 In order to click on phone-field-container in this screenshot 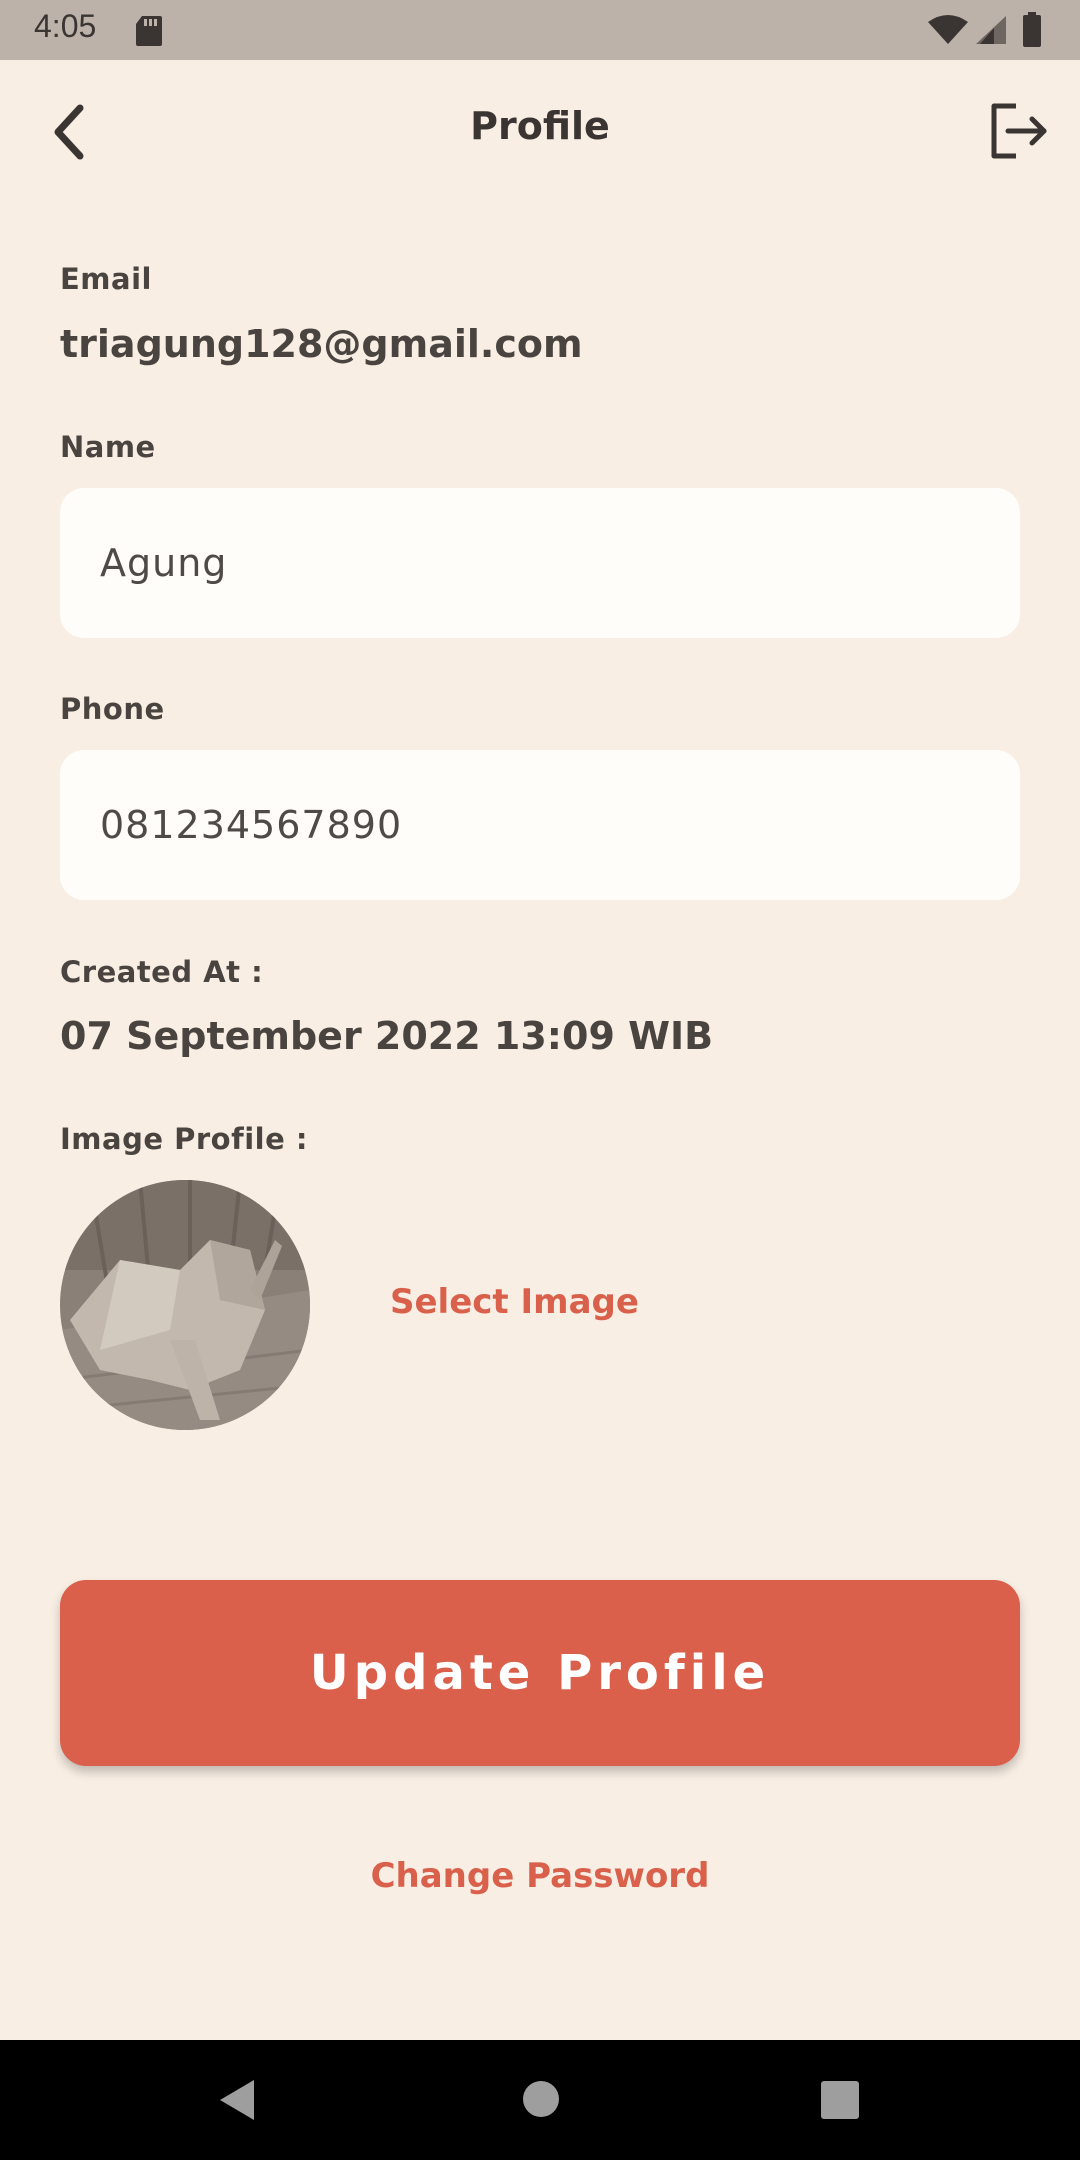, I will do `click(540, 825)`.